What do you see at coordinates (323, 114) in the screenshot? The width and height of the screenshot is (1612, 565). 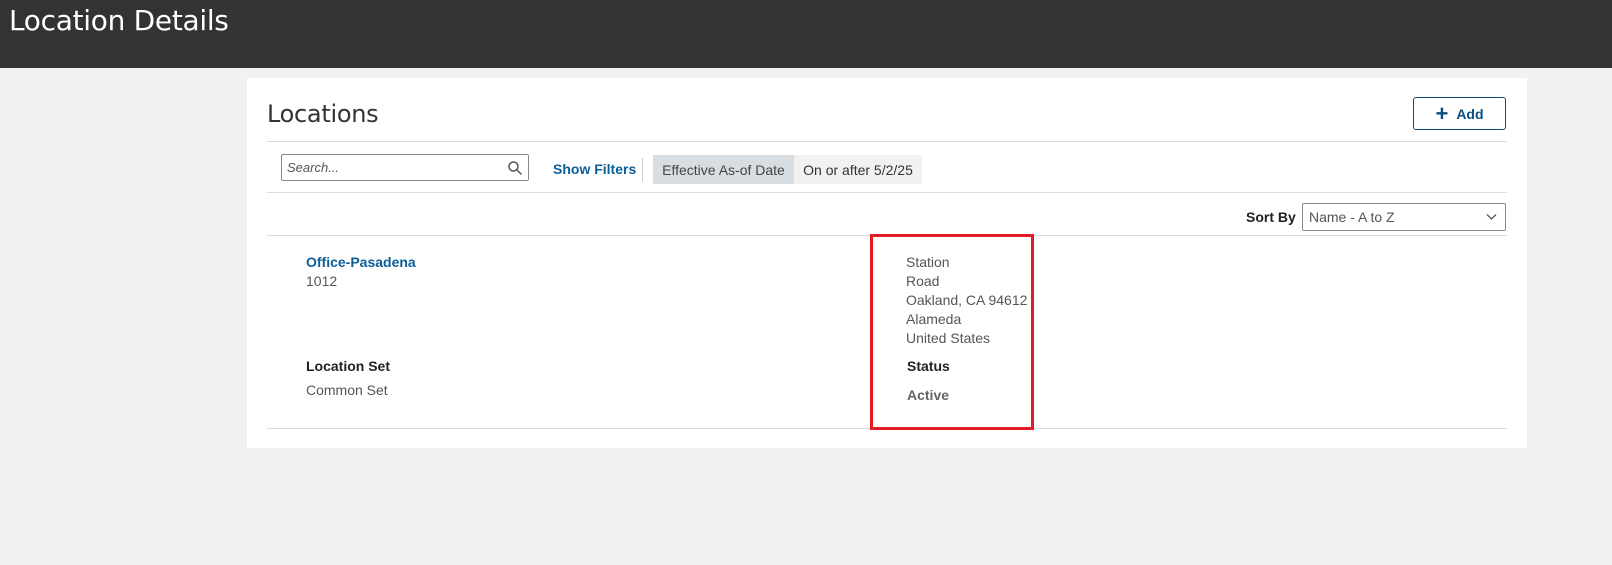 I see `section-title: Locations` at bounding box center [323, 114].